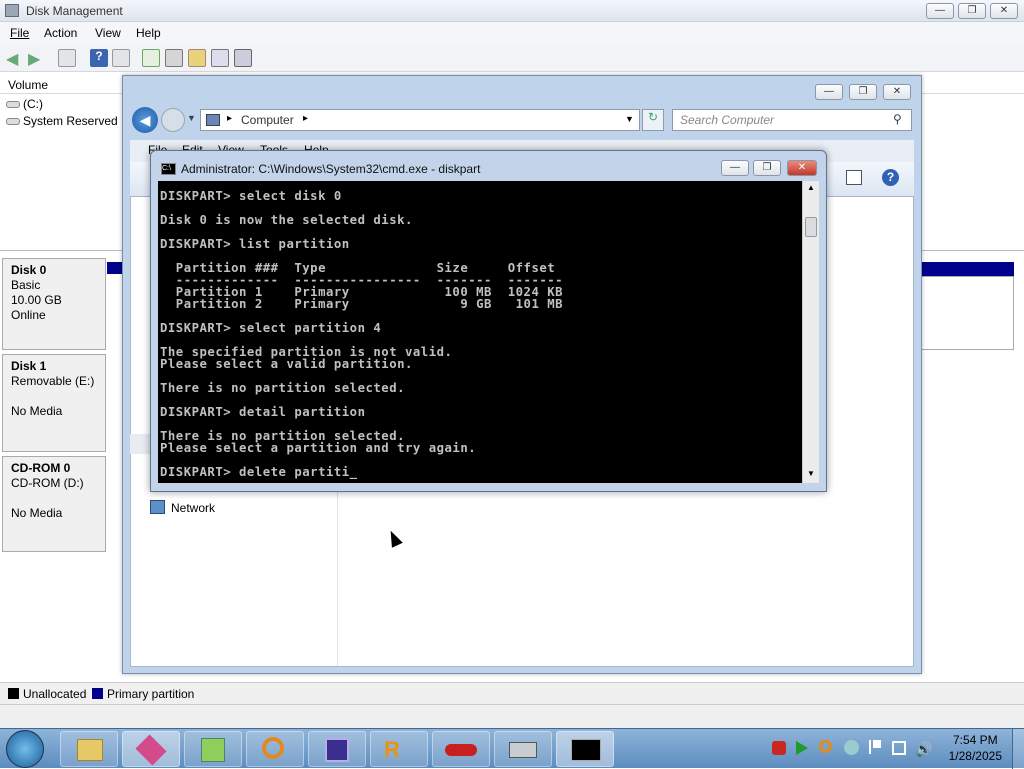  What do you see at coordinates (863, 92) in the screenshot?
I see `explorer-maximize-button: ❐` at bounding box center [863, 92].